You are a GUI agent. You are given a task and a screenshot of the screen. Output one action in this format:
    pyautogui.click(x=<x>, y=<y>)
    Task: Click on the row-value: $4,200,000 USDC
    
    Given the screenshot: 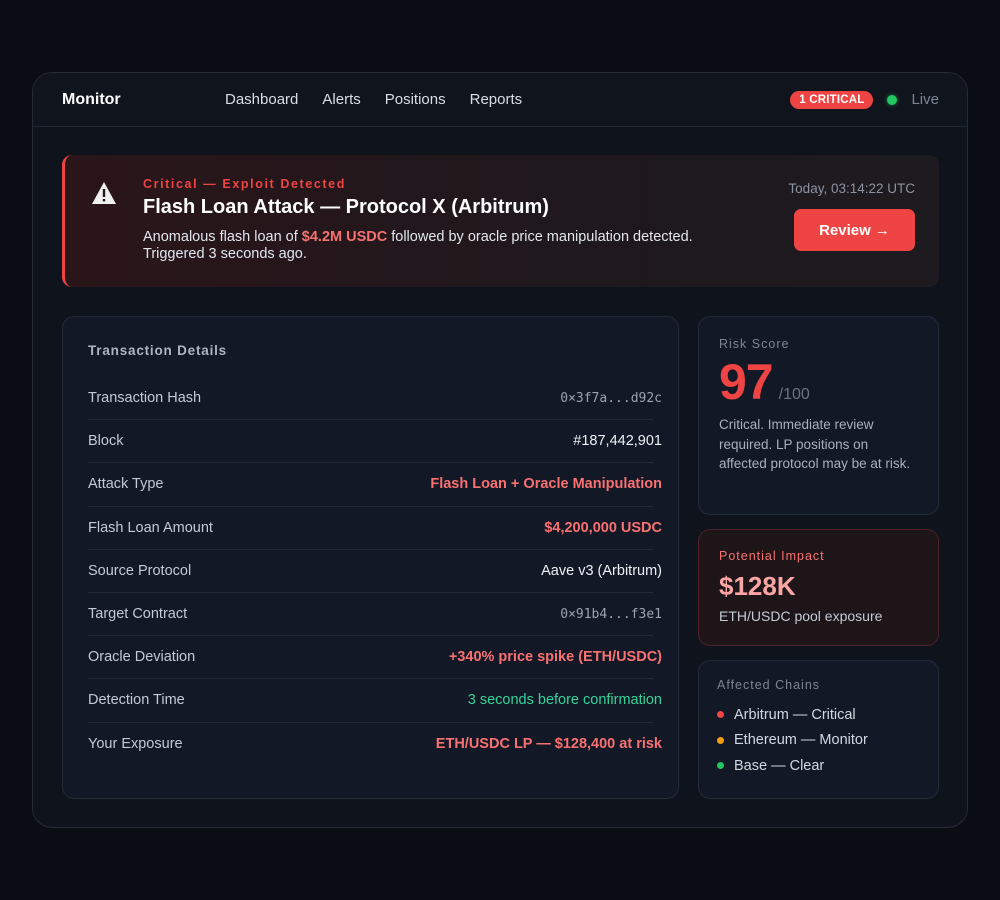 What is the action you would take?
    pyautogui.click(x=603, y=527)
    